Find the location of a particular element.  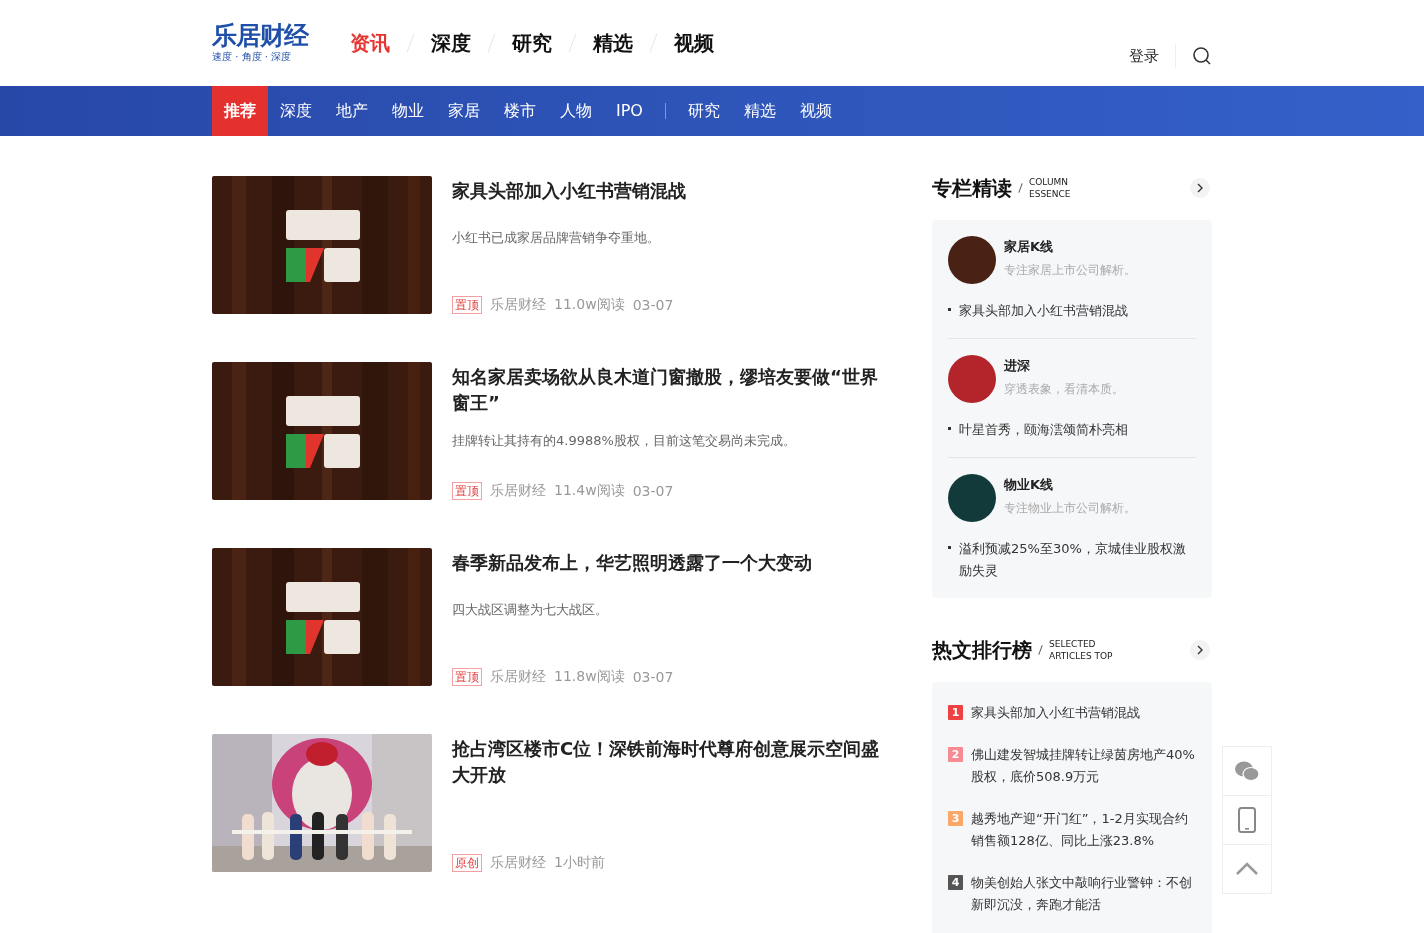

column-article-link: 叶星首秀，颐海澐颂简朴亮相 is located at coordinates (1043, 430).